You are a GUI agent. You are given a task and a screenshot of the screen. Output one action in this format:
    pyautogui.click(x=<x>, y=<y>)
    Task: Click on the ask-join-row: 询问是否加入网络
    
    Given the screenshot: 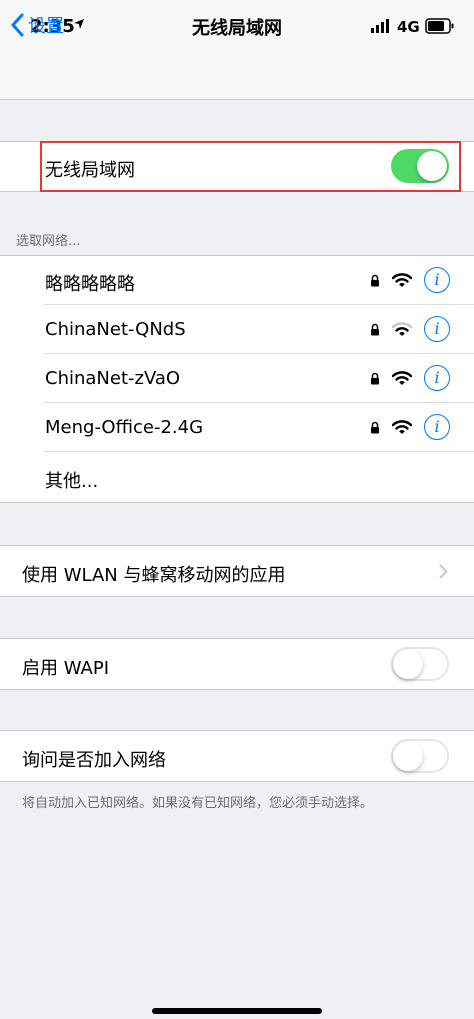 What is the action you would take?
    pyautogui.click(x=237, y=756)
    